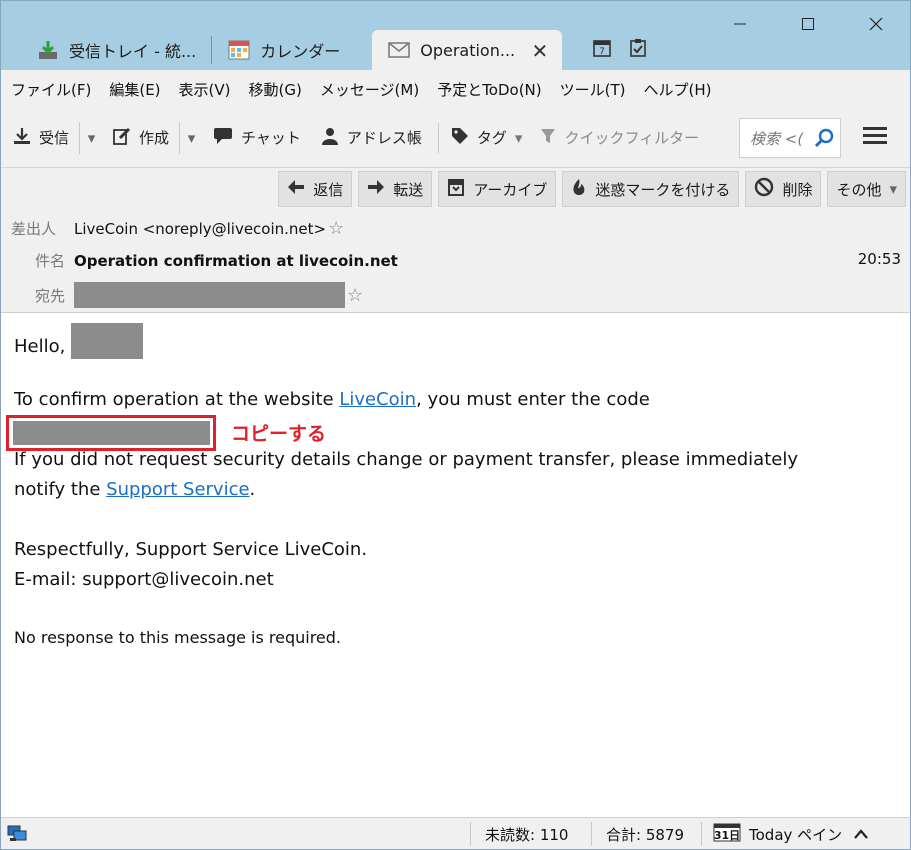 The width and height of the screenshot is (911, 850). I want to click on signature-line-2: E-mail: support@livecoin.net, so click(144, 579).